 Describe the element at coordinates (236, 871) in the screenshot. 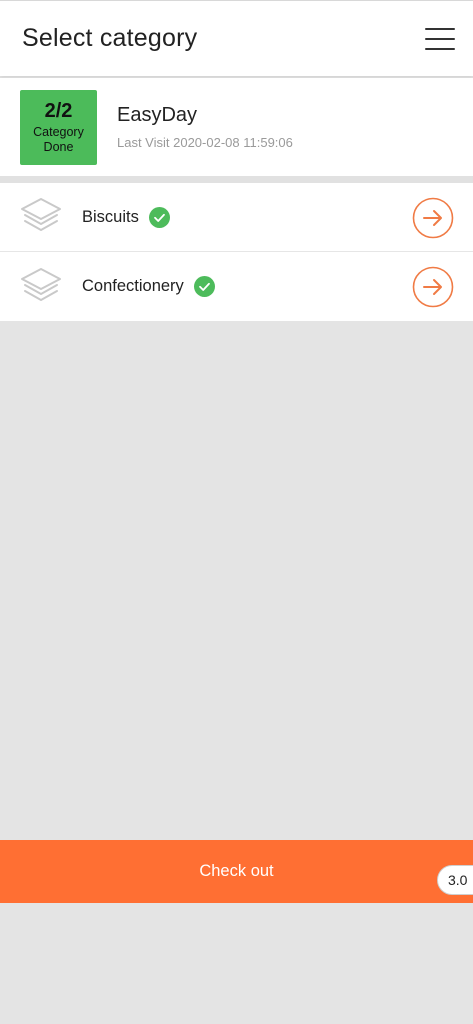

I see `checkout-button: Check out` at that location.